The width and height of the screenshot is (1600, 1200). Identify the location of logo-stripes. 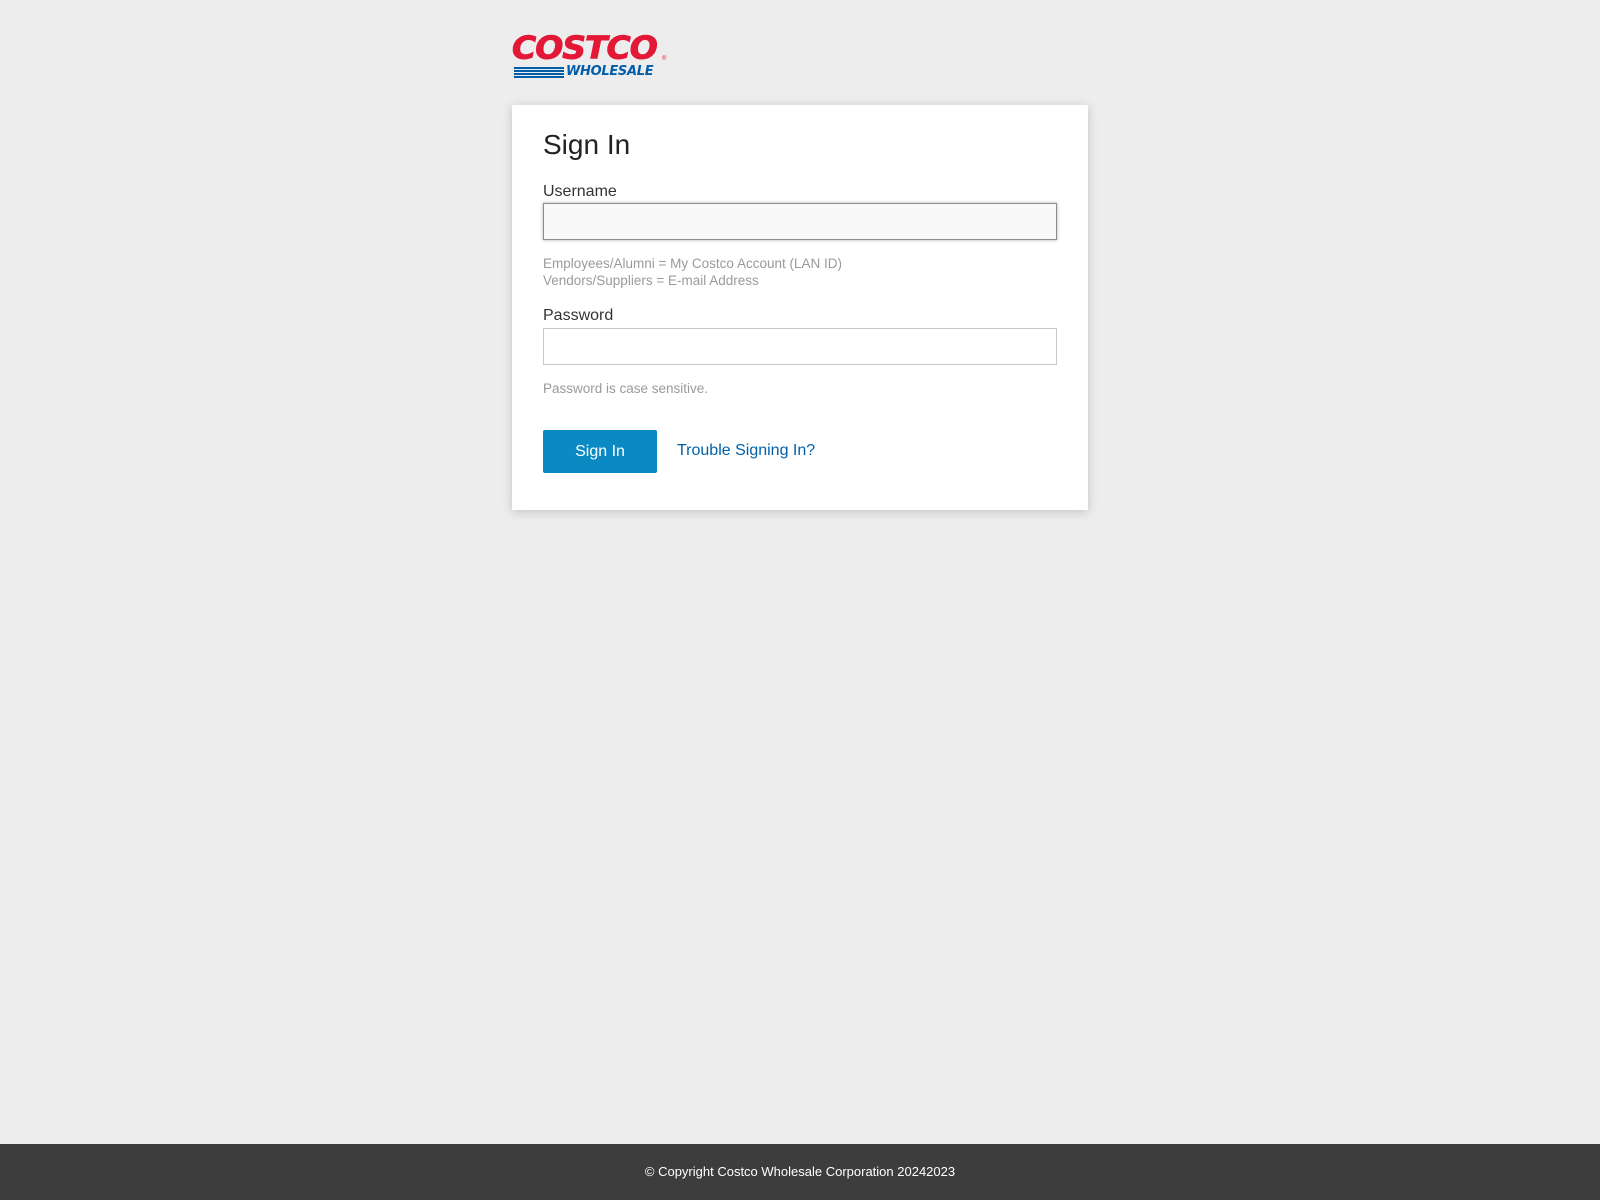
(539, 73).